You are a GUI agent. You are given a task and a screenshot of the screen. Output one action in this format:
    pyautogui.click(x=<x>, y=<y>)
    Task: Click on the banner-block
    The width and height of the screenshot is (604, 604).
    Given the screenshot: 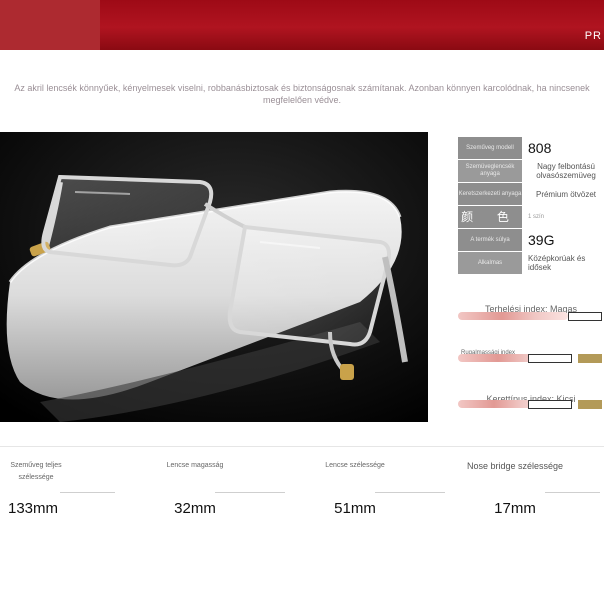 What is the action you would take?
    pyautogui.click(x=50, y=25)
    